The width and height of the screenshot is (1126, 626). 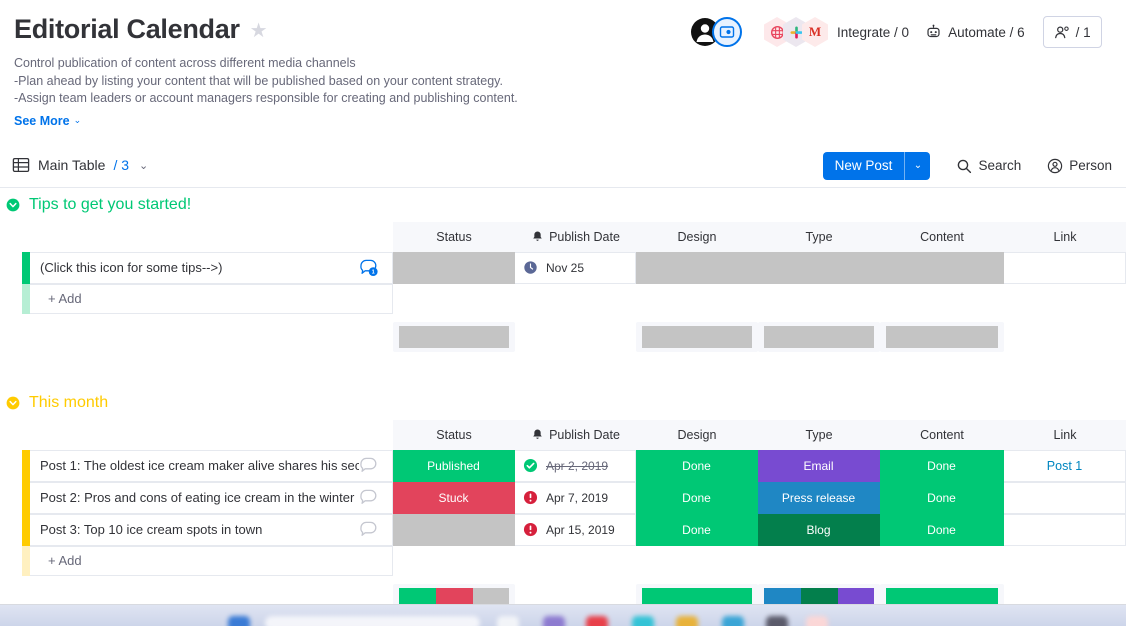 What do you see at coordinates (1055, 165) in the screenshot?
I see `person-icon` at bounding box center [1055, 165].